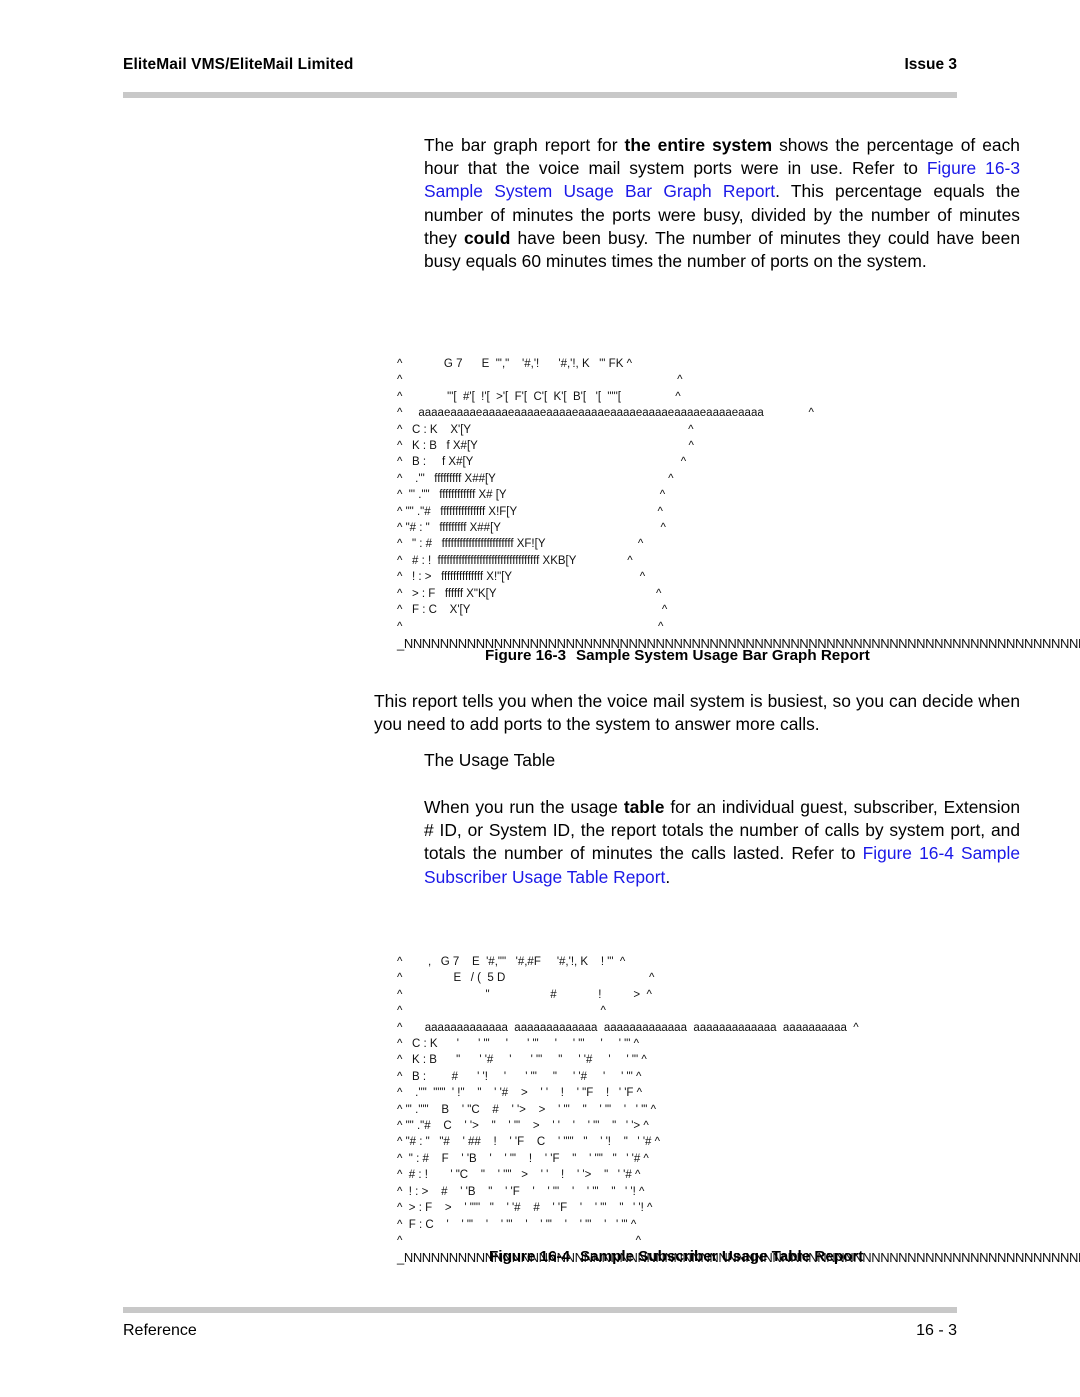  What do you see at coordinates (524, 145) in the screenshot?
I see `body-text-run: The bar graph report for` at bounding box center [524, 145].